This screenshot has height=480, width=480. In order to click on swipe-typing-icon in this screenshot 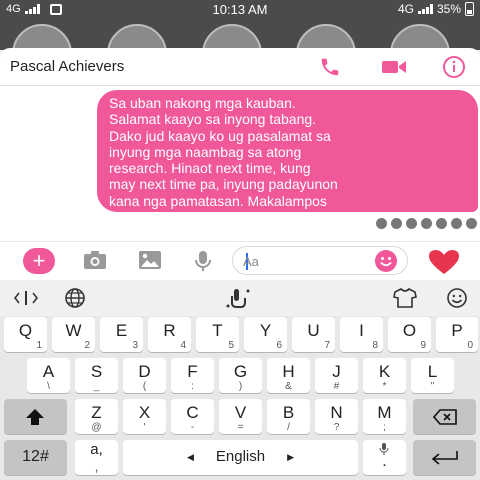, I will do `click(238, 298)`.